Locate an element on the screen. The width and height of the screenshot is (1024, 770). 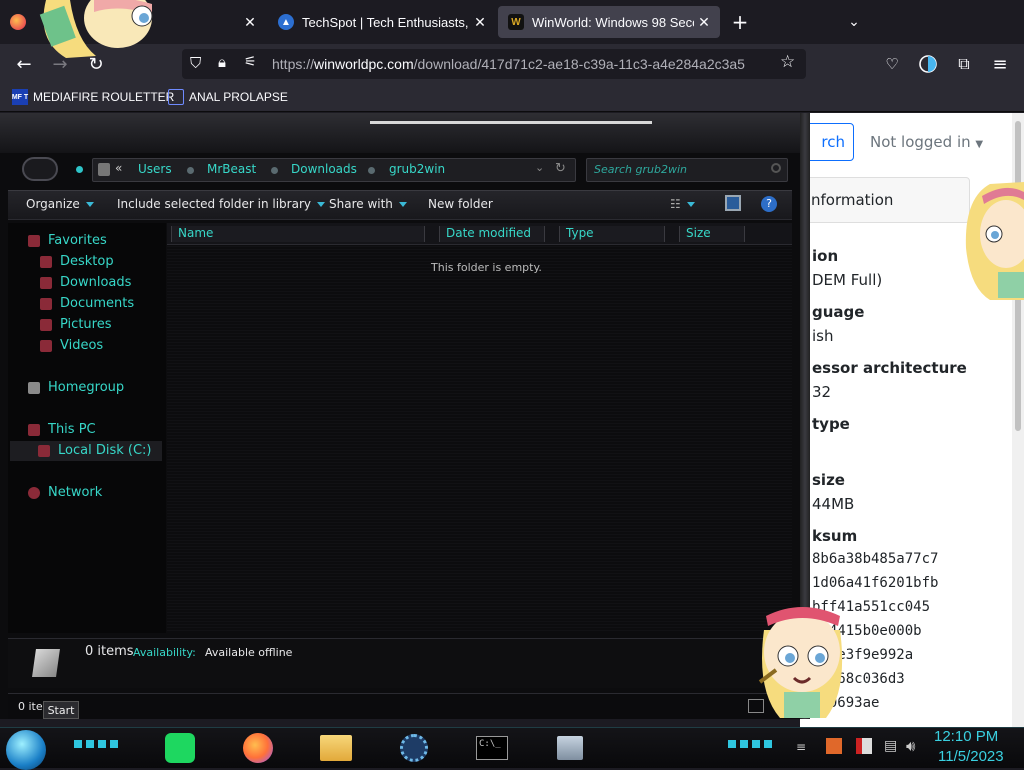
info-label: type is located at coordinates (831, 424).